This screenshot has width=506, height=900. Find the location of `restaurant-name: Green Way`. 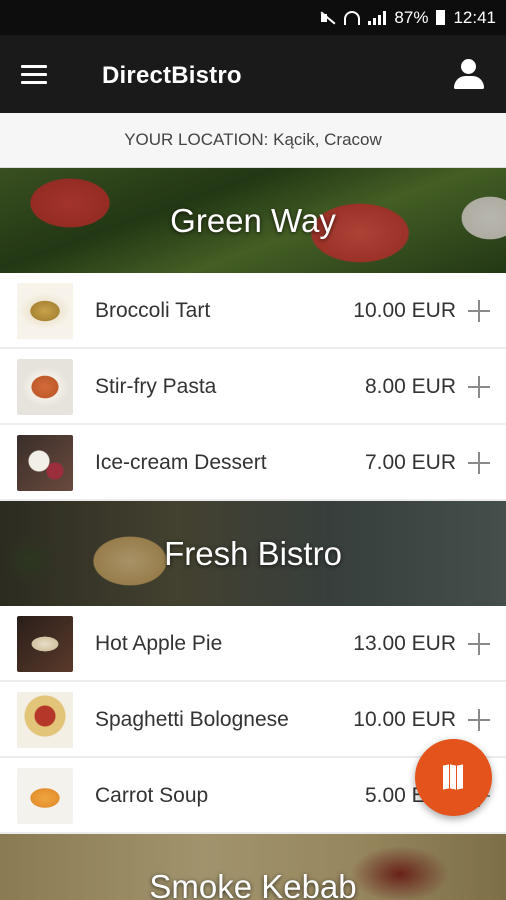

restaurant-name: Green Way is located at coordinates (253, 220).